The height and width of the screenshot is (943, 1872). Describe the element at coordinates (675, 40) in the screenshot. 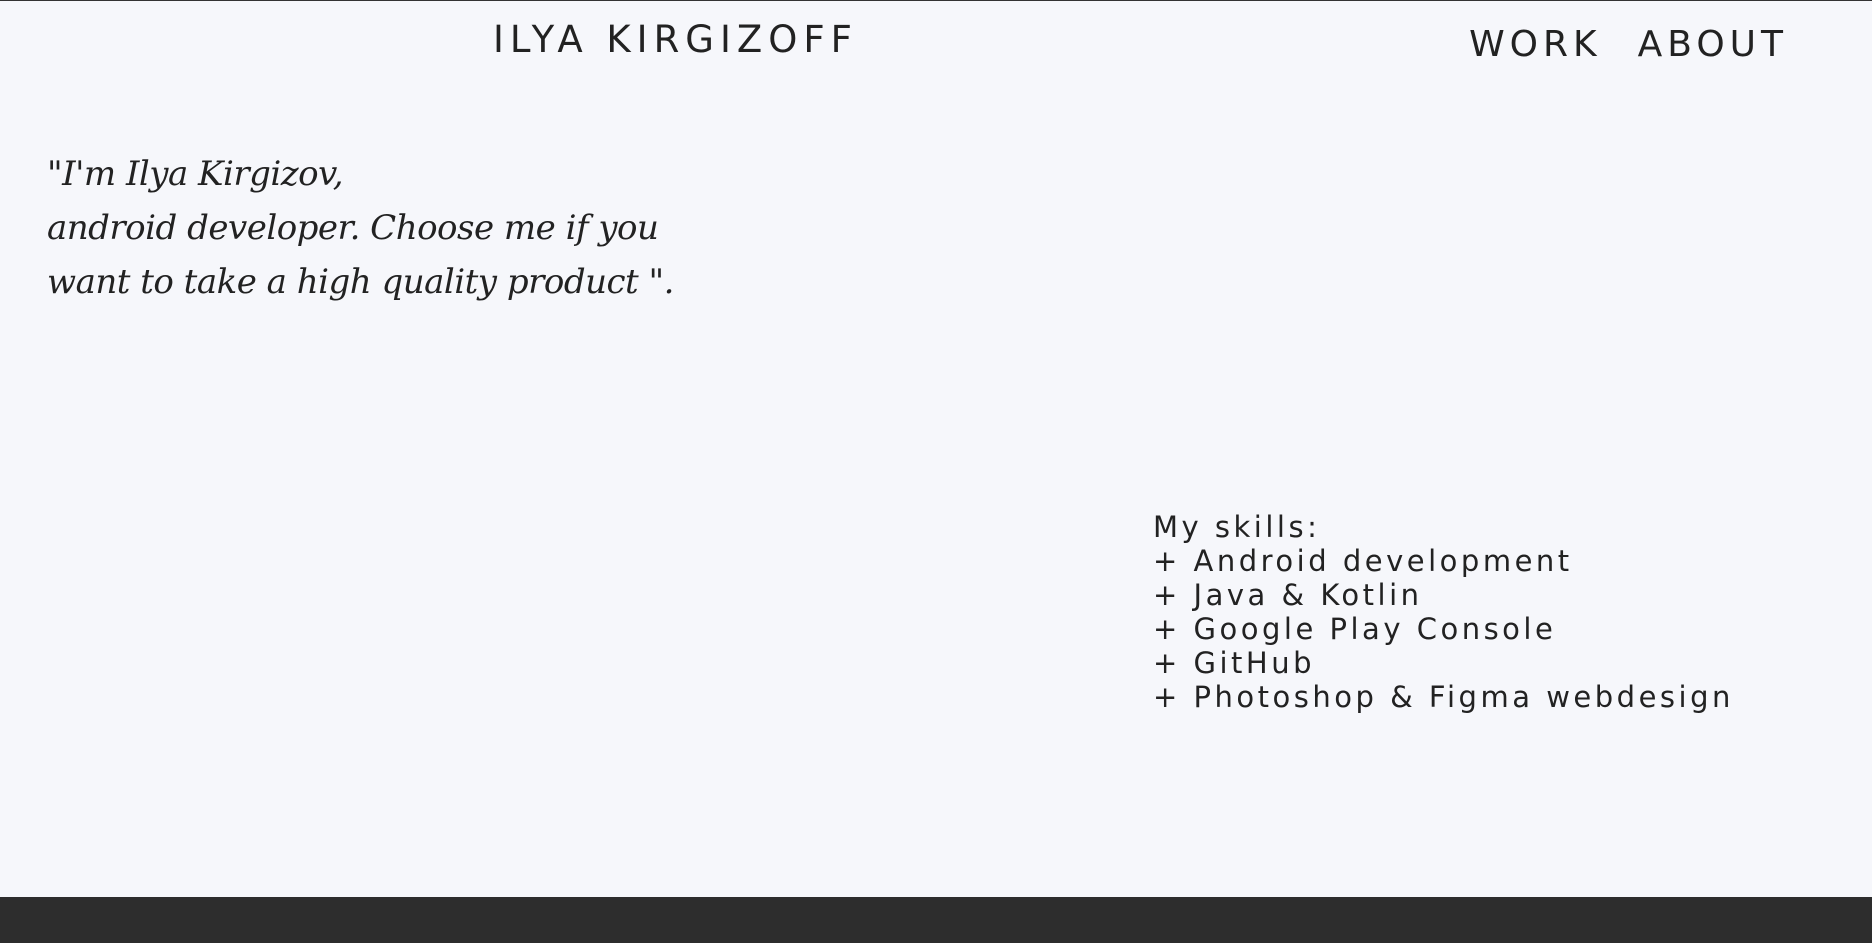

I see `site-title: ILYA KIRGIZOFF` at that location.